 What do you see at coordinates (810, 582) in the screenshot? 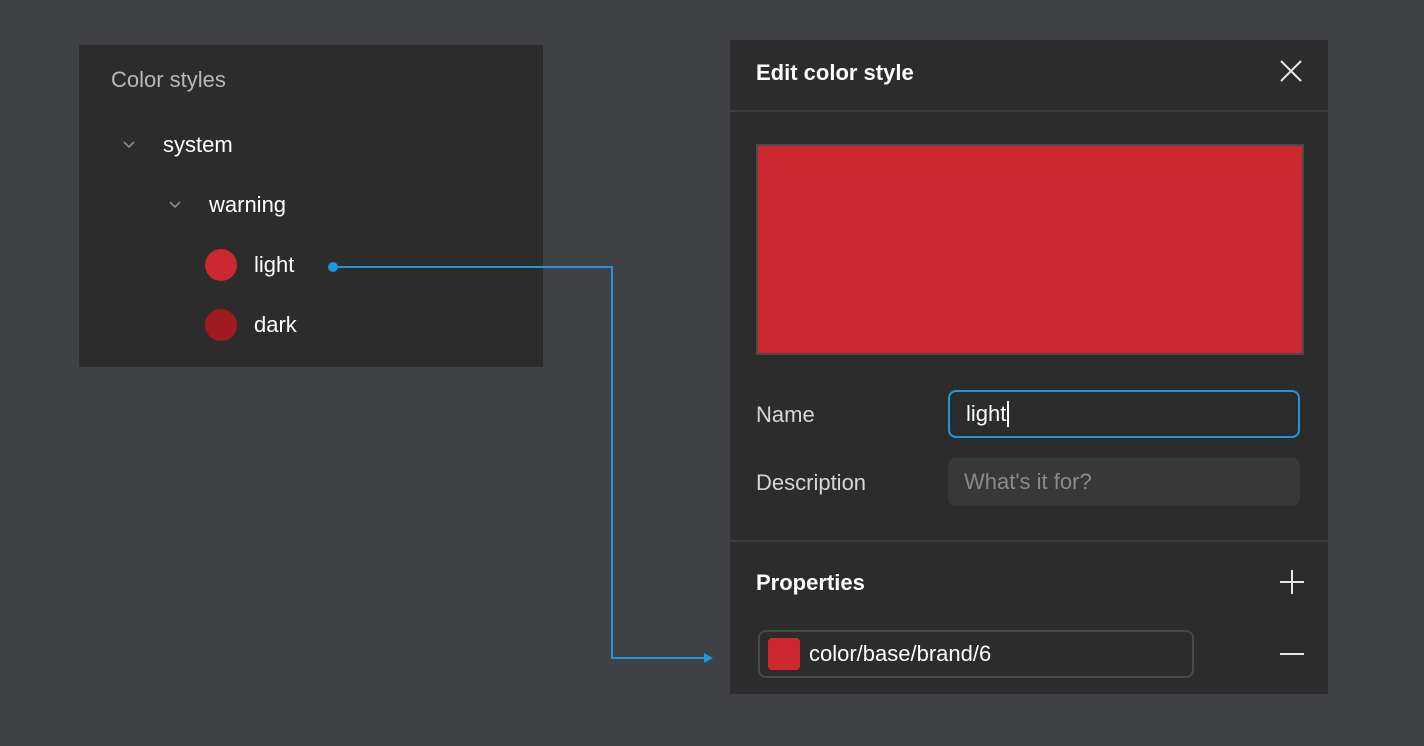
I see `properties-title: Properties` at bounding box center [810, 582].